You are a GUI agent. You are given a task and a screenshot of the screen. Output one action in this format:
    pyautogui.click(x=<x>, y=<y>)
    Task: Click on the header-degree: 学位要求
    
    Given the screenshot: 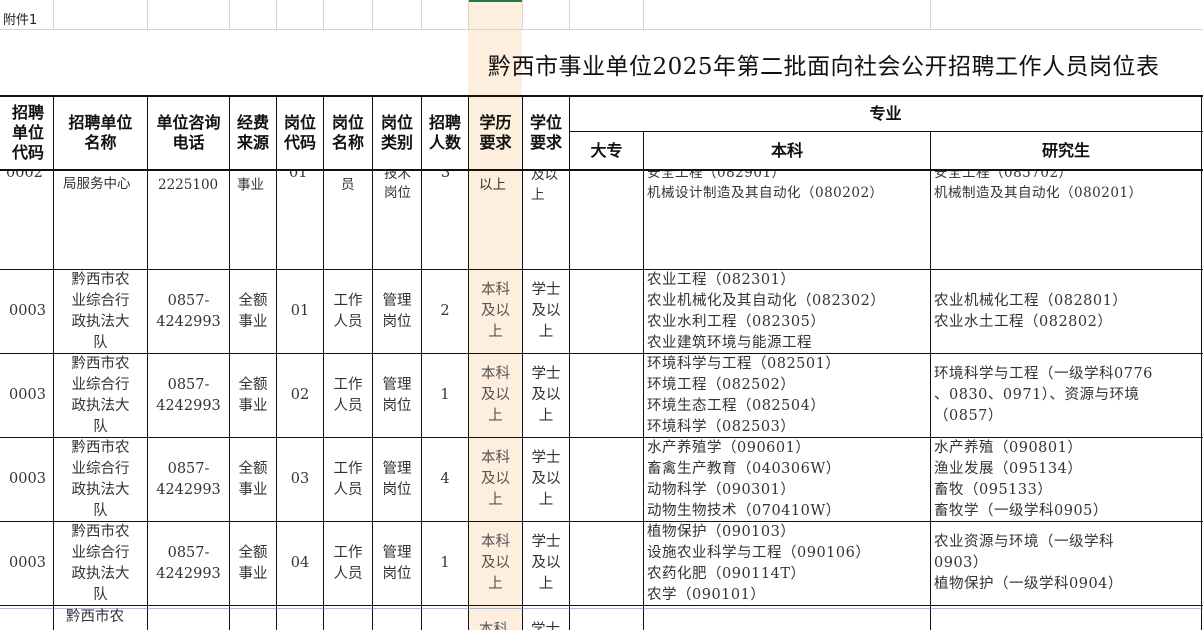 What is the action you would take?
    pyautogui.click(x=545, y=132)
    